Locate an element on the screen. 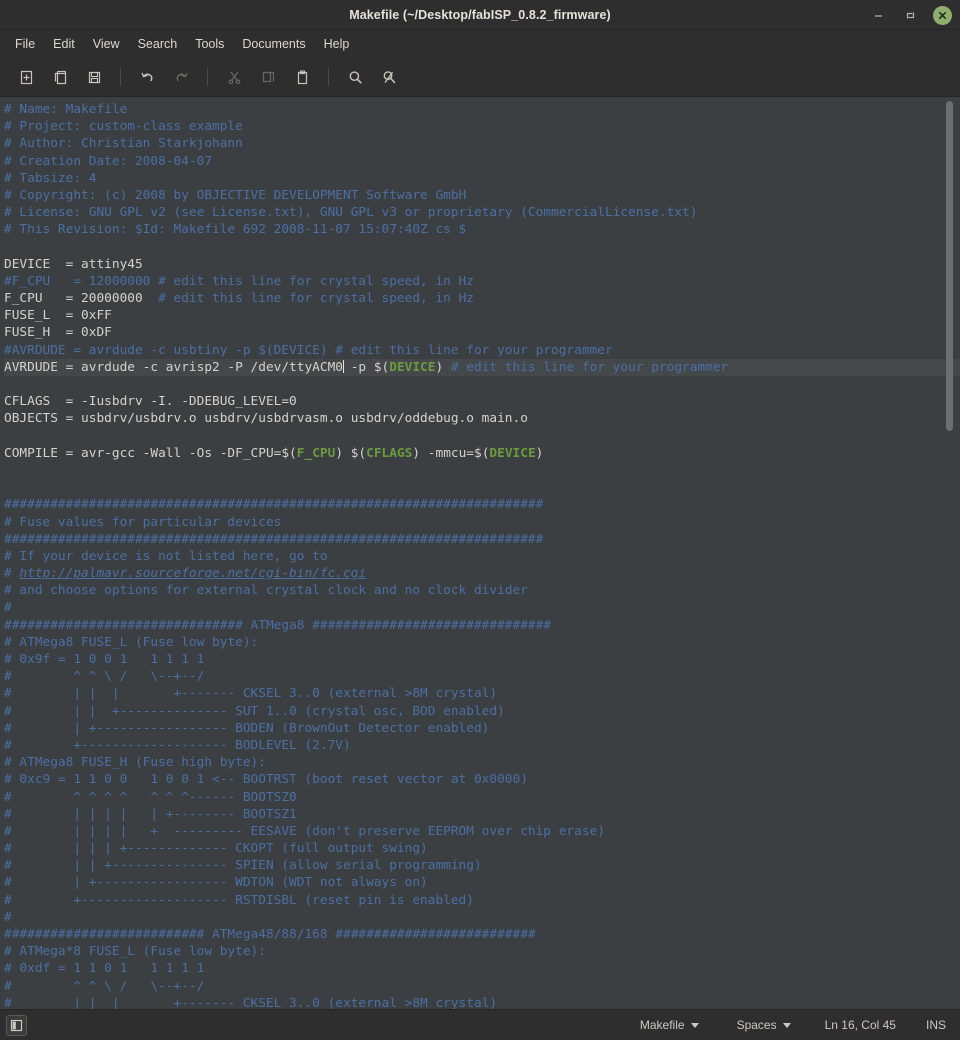 The height and width of the screenshot is (1040, 960). code-comment: # 0xdf = 1 1 0 1 1 1 1 1 is located at coordinates (104, 969).